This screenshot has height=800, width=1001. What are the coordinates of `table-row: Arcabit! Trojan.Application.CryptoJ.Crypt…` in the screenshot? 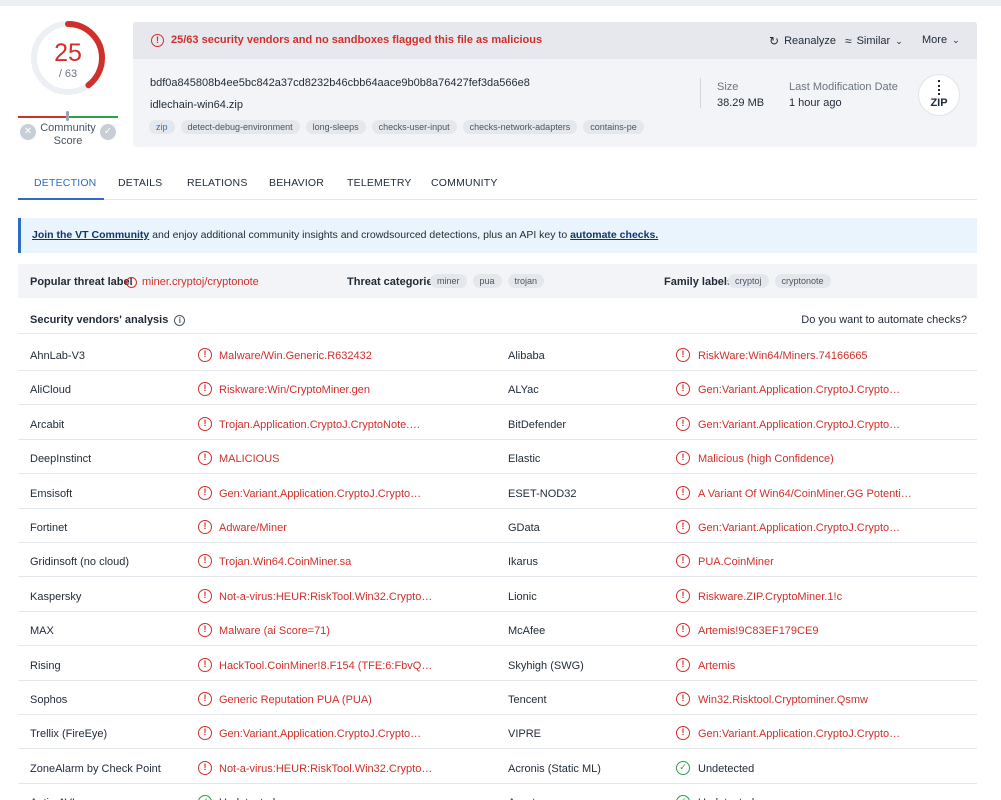 It's located at (497, 423).